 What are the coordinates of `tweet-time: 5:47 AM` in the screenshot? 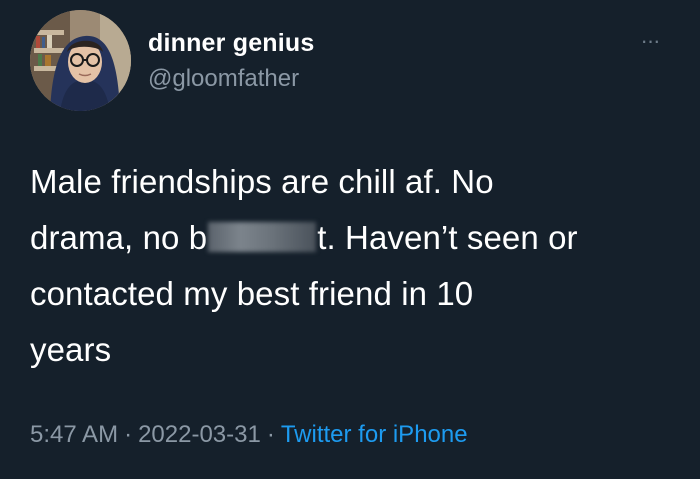 It's located at (74, 434).